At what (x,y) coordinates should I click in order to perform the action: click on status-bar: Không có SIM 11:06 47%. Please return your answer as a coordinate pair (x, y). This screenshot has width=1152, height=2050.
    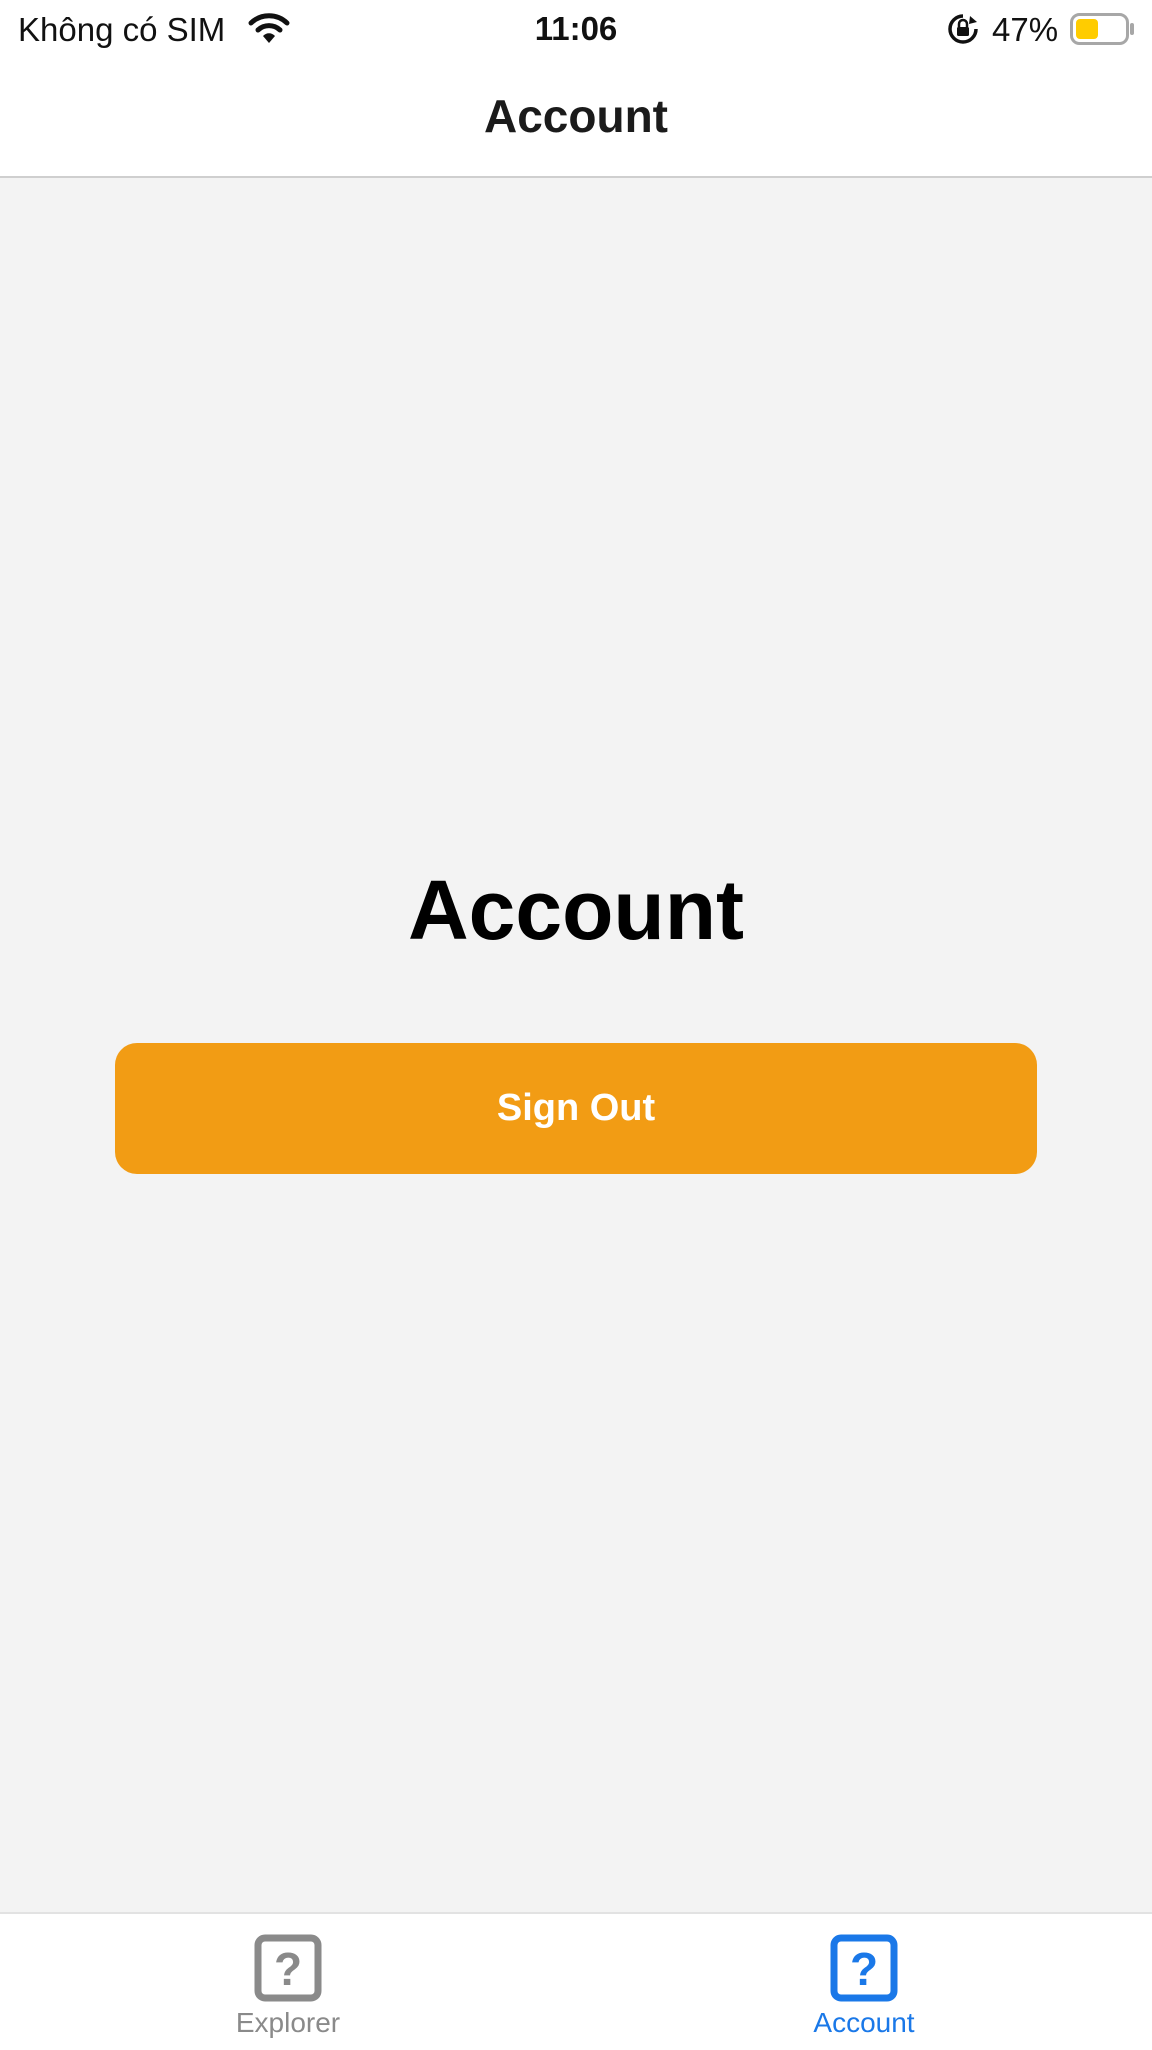
    Looking at the image, I should click on (576, 29).